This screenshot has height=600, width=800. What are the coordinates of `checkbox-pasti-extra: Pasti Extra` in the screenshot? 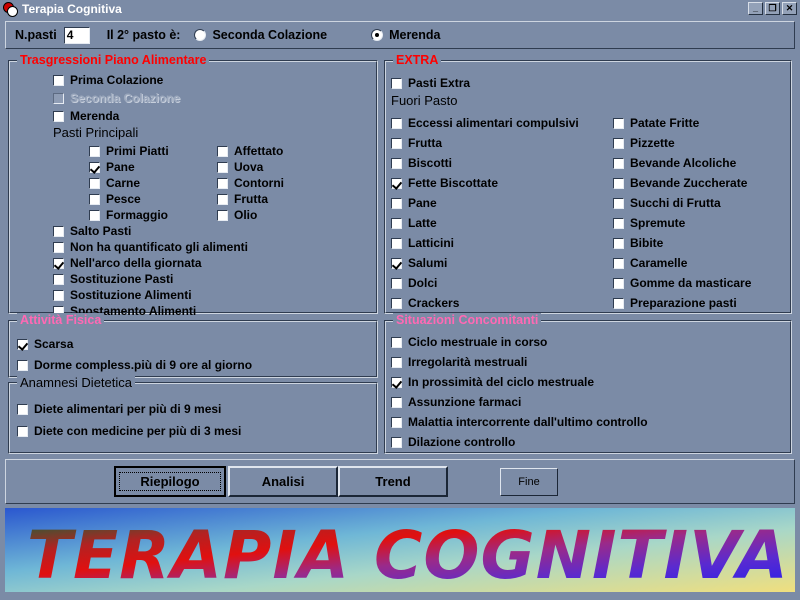 It's located at (430, 83).